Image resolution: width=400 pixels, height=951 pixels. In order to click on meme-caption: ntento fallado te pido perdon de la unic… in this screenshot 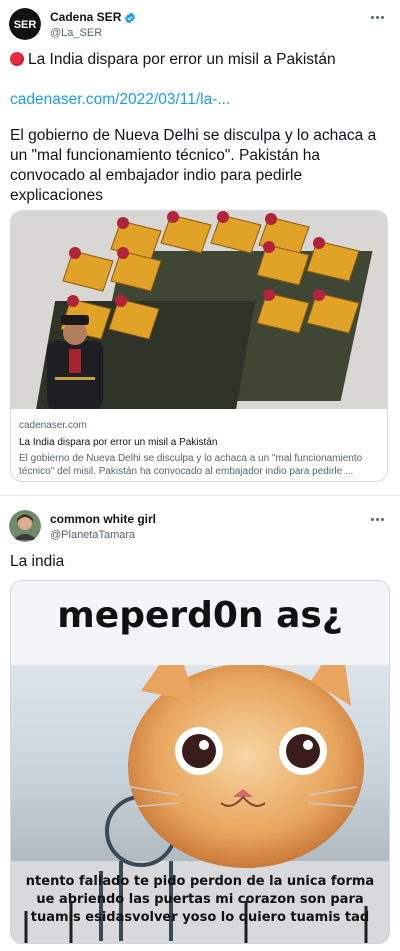, I will do `click(200, 899)`.